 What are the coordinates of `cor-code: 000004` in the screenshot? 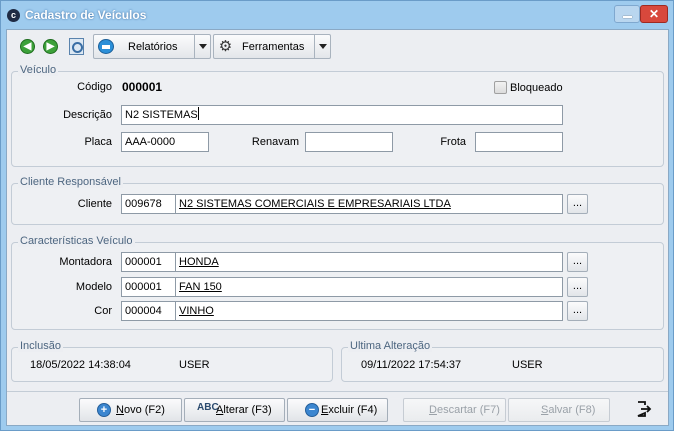 It's located at (143, 311).